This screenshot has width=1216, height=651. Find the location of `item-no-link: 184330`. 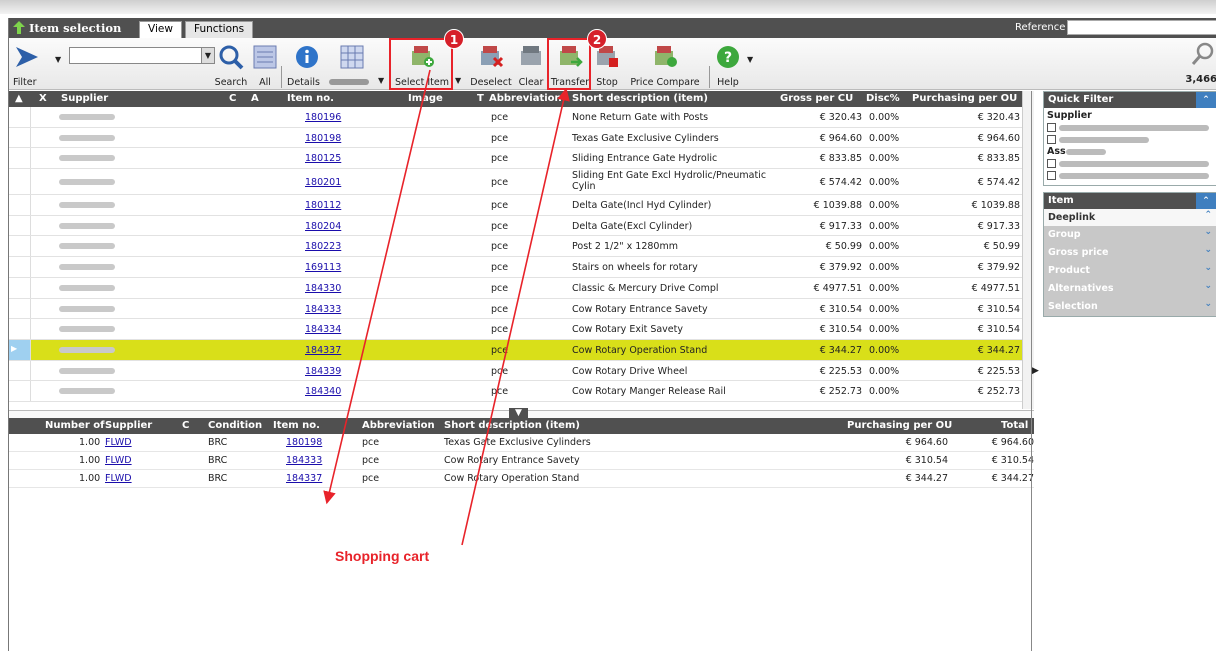

item-no-link: 184330 is located at coordinates (323, 288).